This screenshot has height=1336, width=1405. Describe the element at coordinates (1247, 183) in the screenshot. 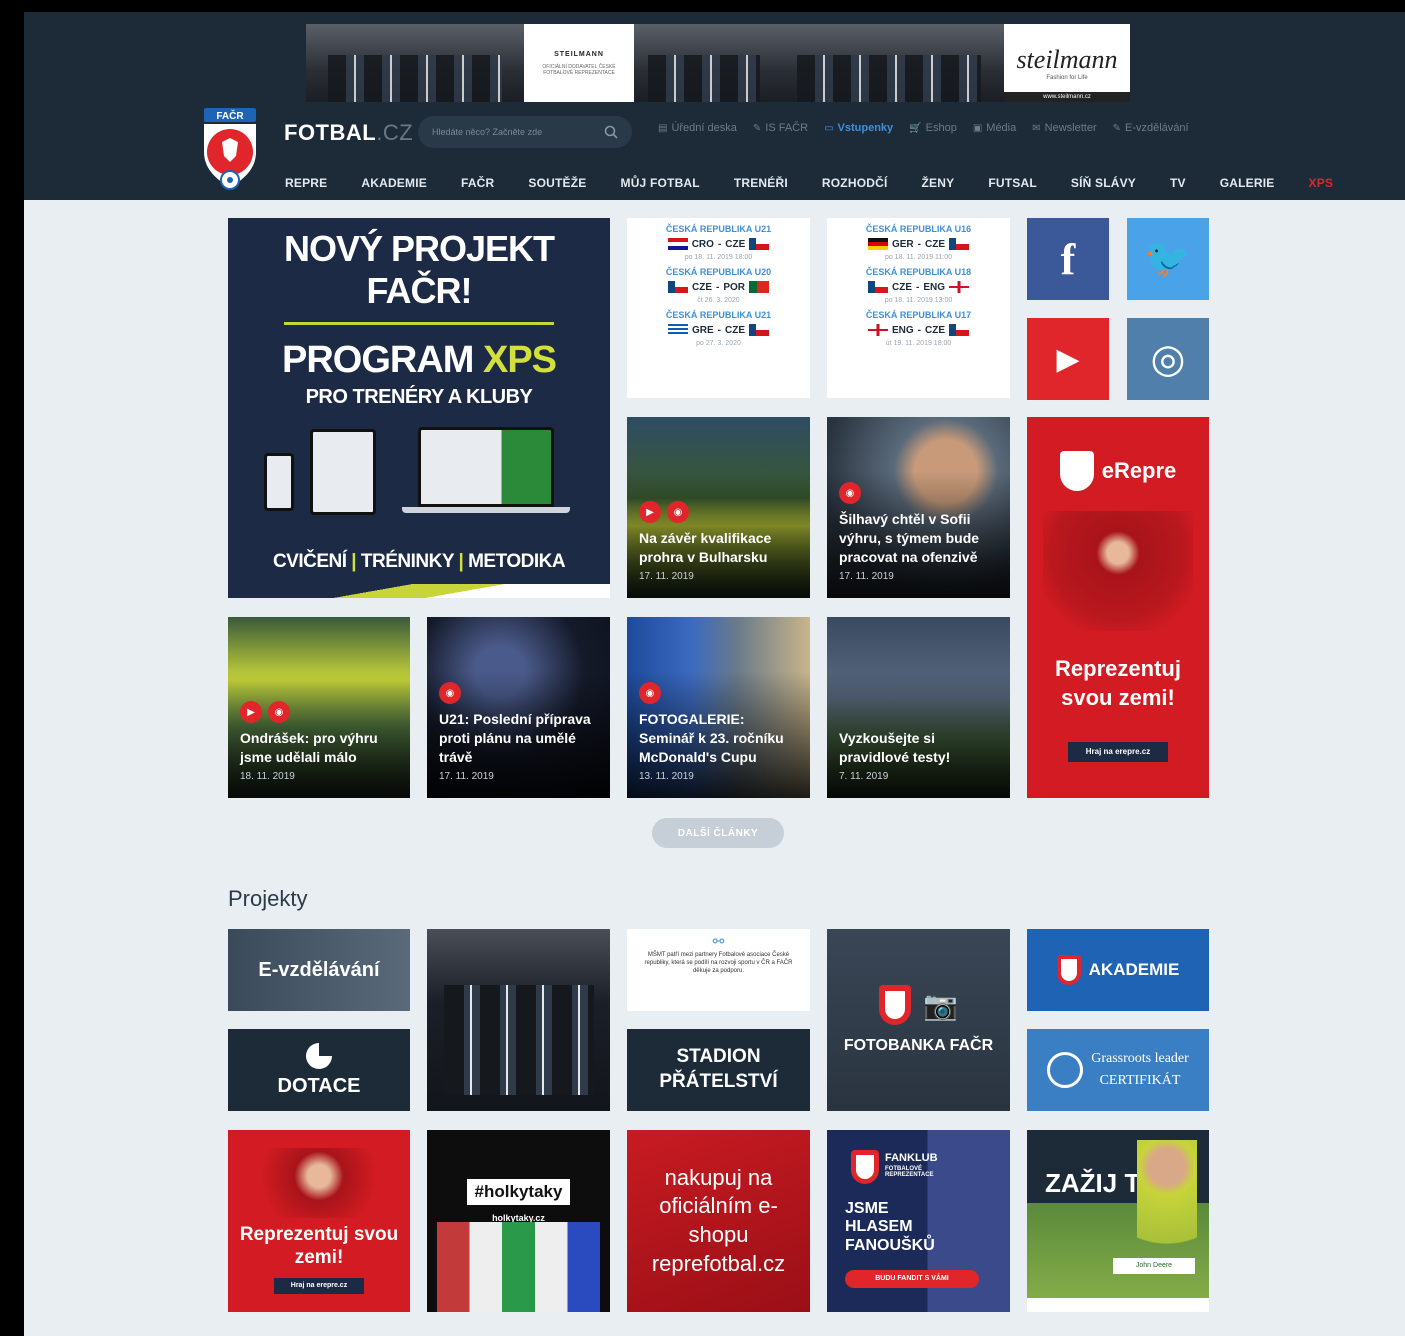

I see `nav-item-galerie: GALERIE` at that location.